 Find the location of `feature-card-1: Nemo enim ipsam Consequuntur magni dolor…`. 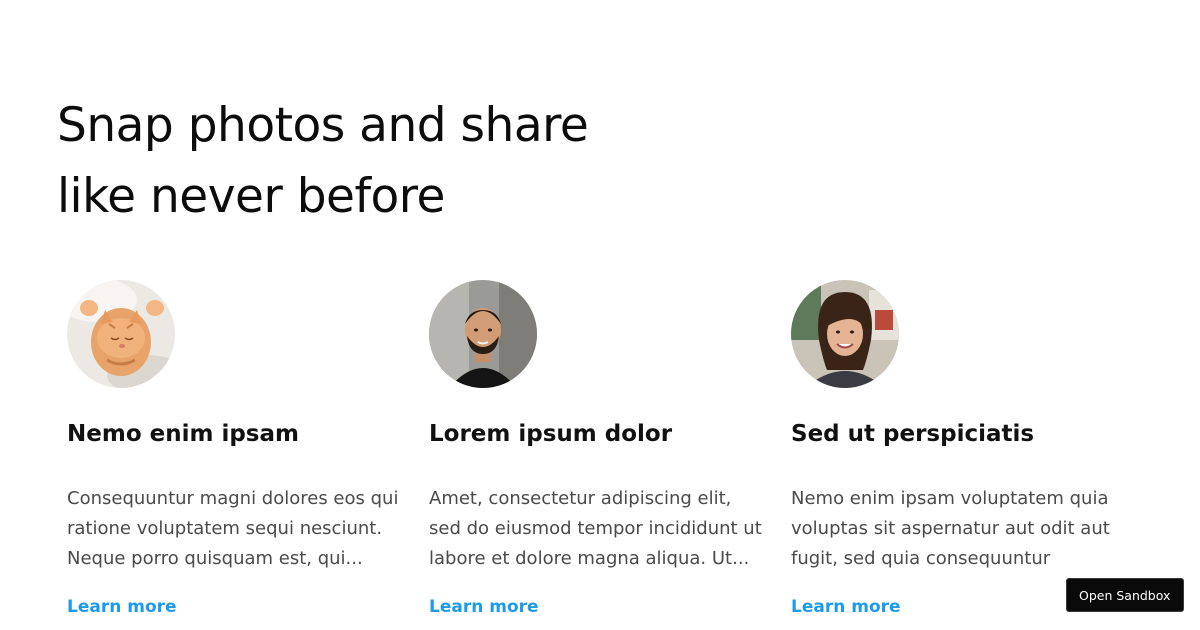

feature-card-1: Nemo enim ipsam Consequuntur magni dolor… is located at coordinates (234, 448).